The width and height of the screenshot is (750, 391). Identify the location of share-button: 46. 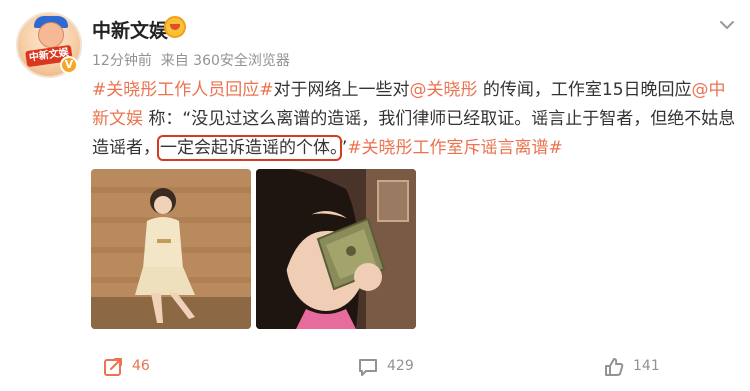
(126, 367).